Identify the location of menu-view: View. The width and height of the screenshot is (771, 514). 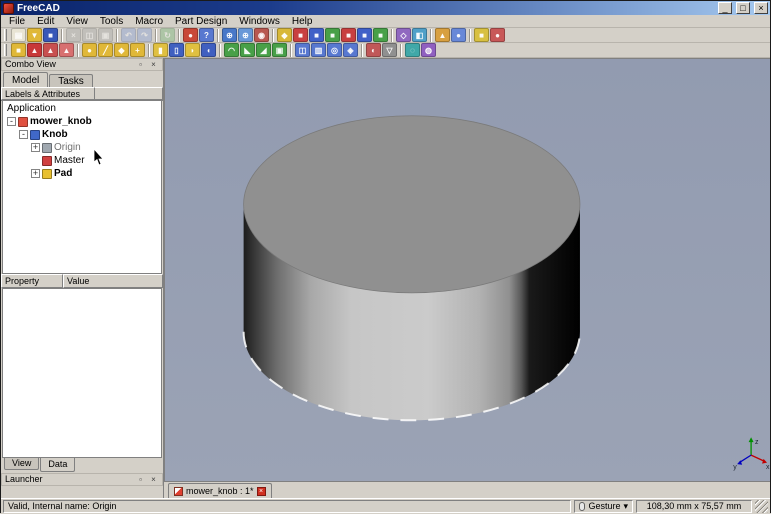
(77, 21).